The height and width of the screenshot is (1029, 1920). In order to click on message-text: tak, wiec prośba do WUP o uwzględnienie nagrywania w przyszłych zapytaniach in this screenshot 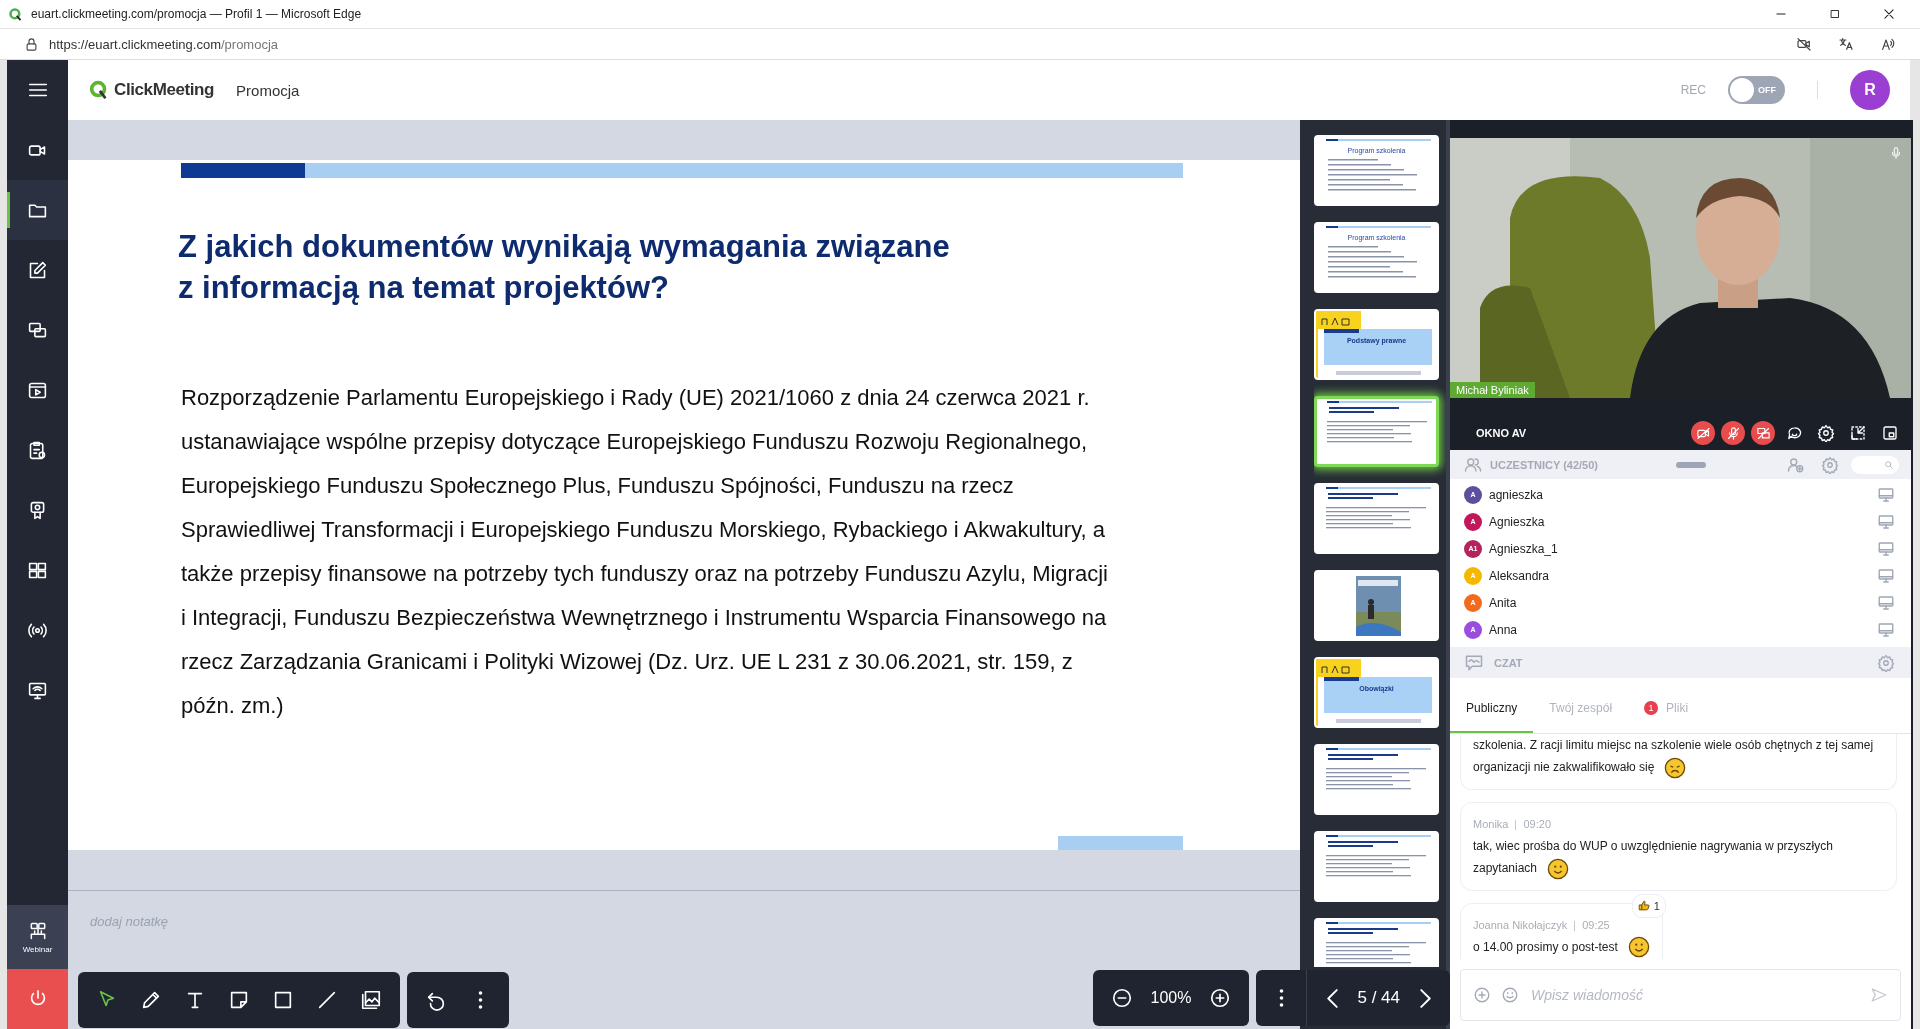, I will do `click(1678, 857)`.